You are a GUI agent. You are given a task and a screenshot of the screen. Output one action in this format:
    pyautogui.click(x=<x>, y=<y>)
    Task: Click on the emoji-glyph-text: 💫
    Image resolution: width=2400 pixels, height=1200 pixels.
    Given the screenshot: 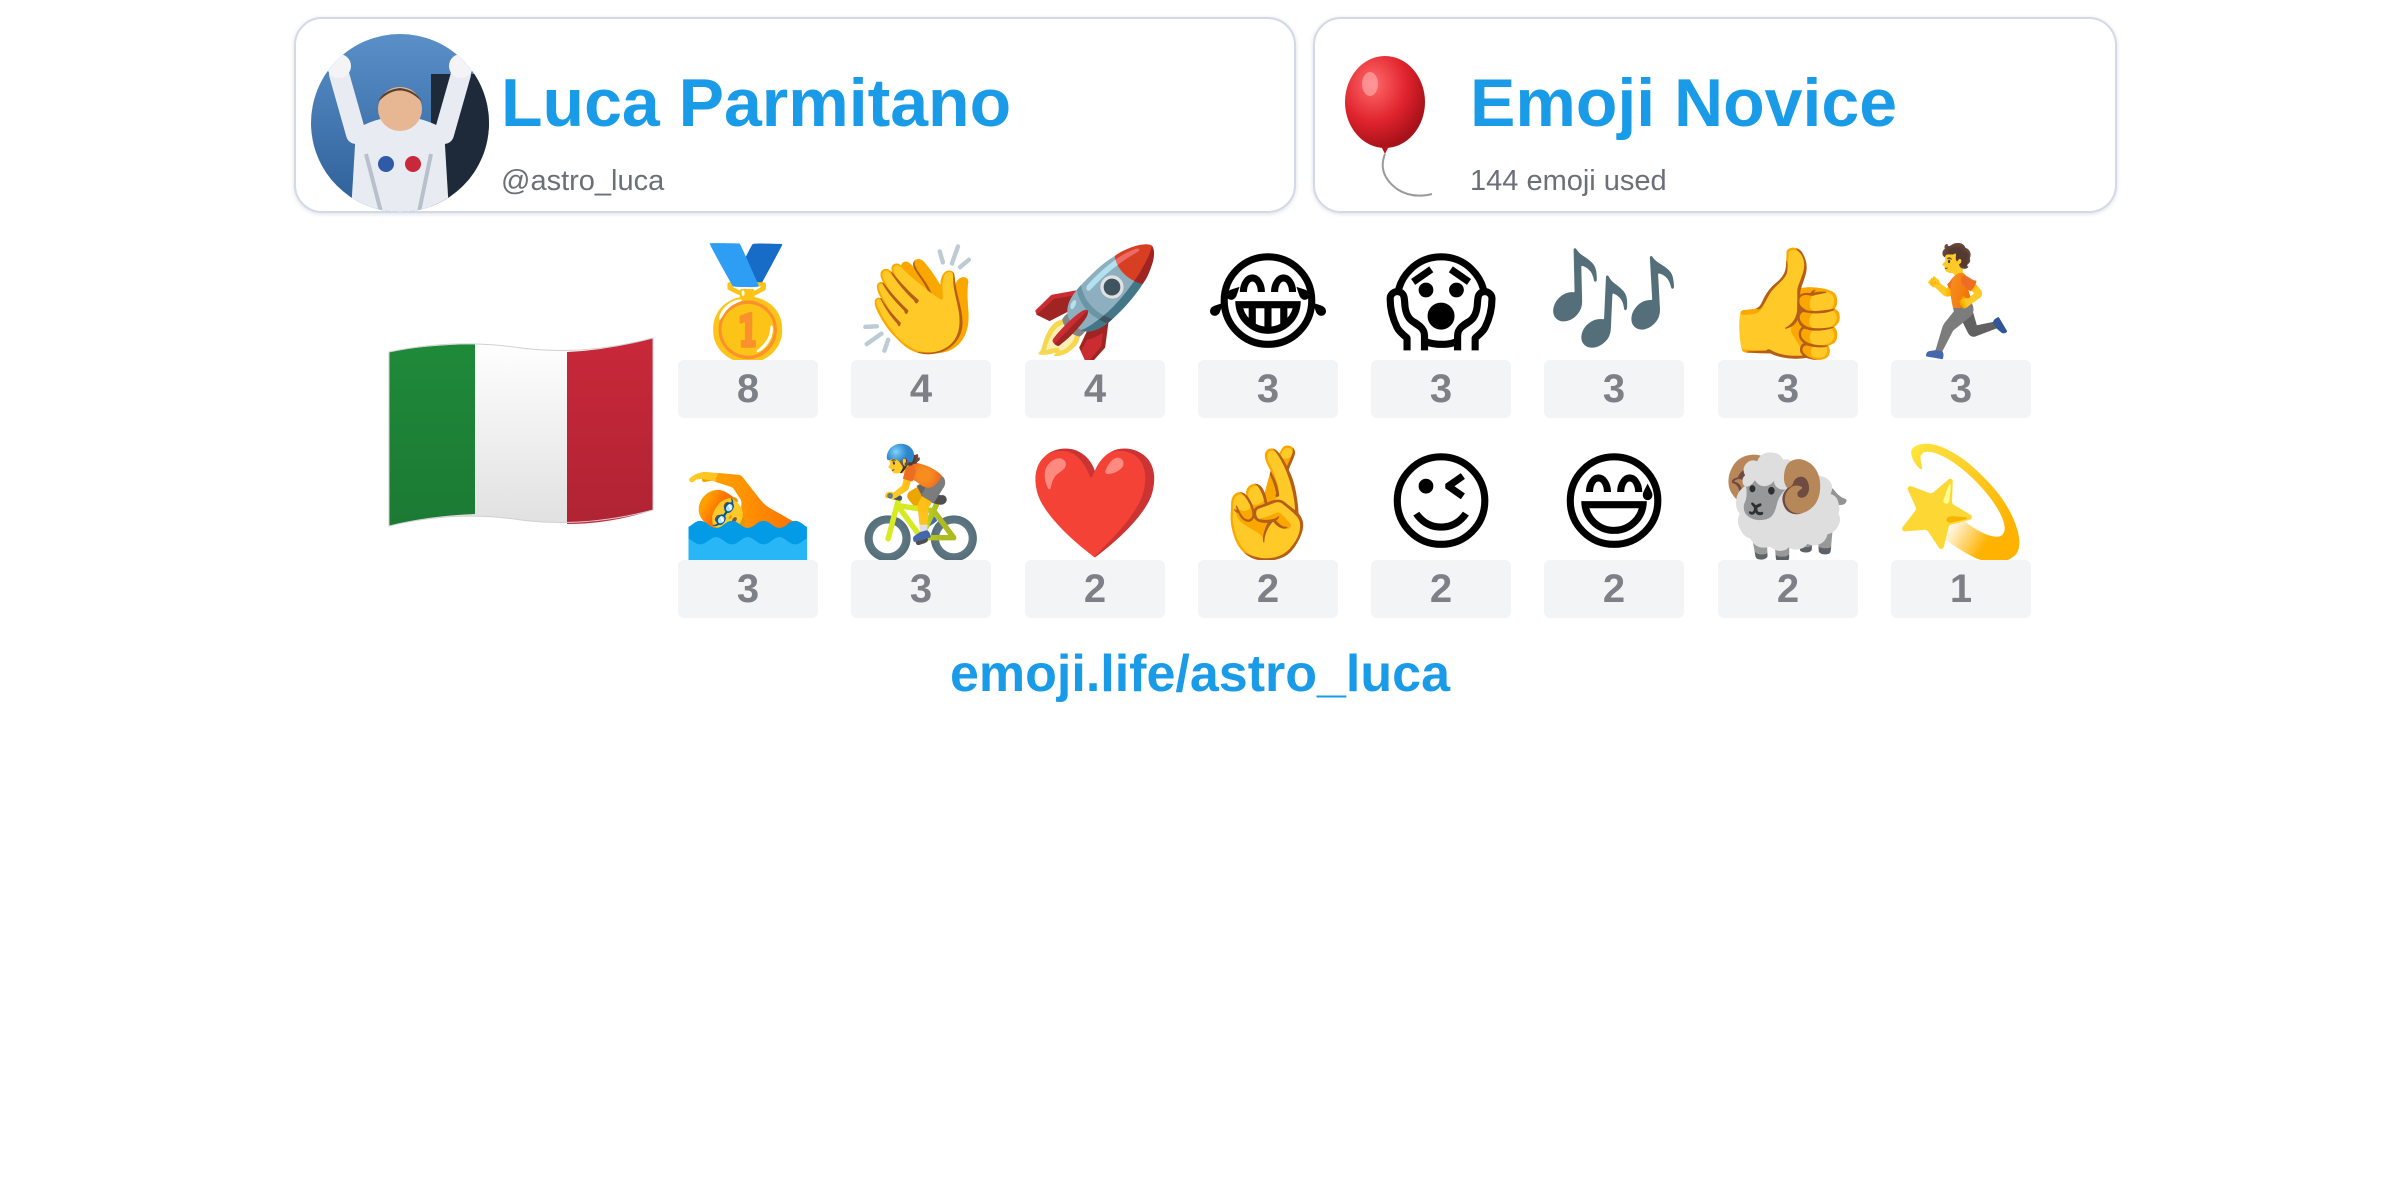 What is the action you would take?
    pyautogui.click(x=1961, y=503)
    